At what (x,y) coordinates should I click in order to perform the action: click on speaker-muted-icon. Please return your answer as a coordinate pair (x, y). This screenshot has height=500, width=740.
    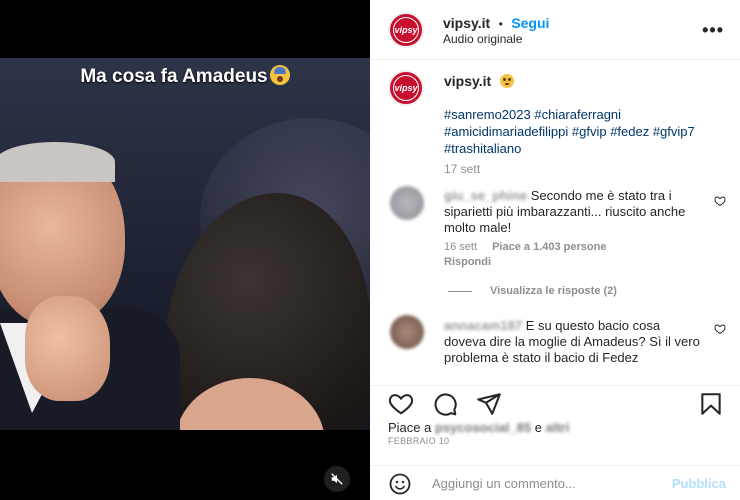
    Looking at the image, I should click on (337, 479).